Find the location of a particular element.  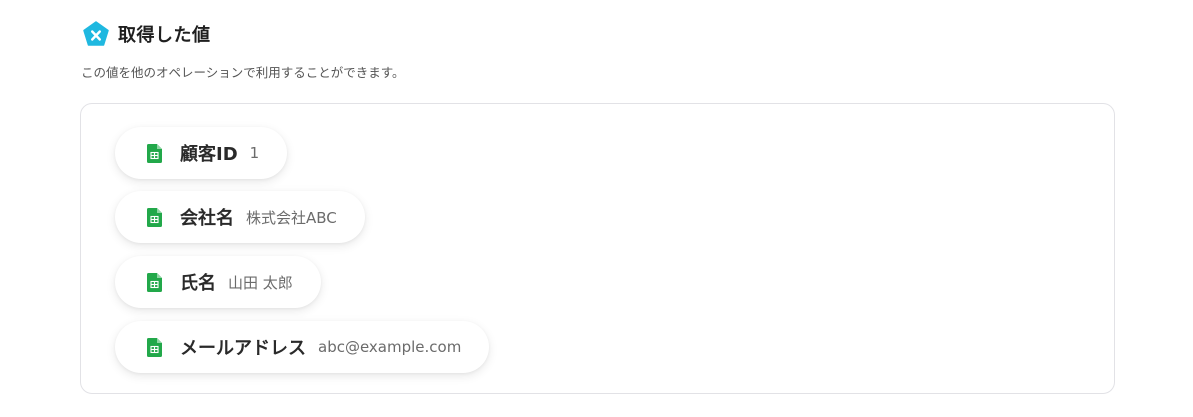

value-chip-email: メールアドレス abc@example.com is located at coordinates (302, 347).